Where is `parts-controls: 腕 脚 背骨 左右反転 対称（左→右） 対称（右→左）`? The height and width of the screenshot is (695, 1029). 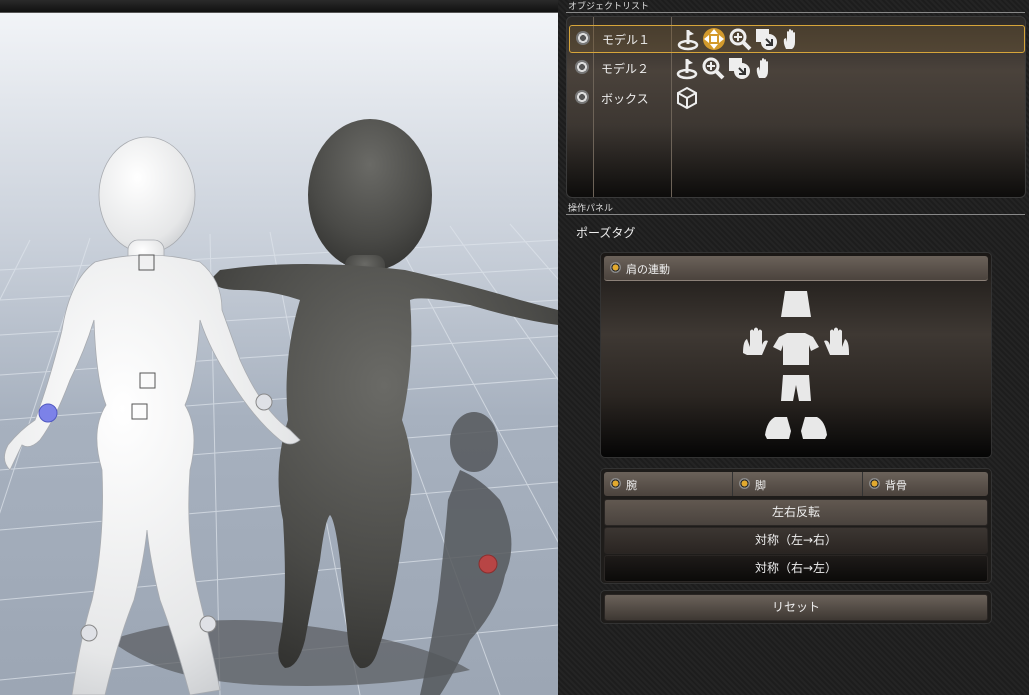
parts-controls: 腕 脚 背骨 左右反転 対称（左→右） 対称（右→左） is located at coordinates (796, 526).